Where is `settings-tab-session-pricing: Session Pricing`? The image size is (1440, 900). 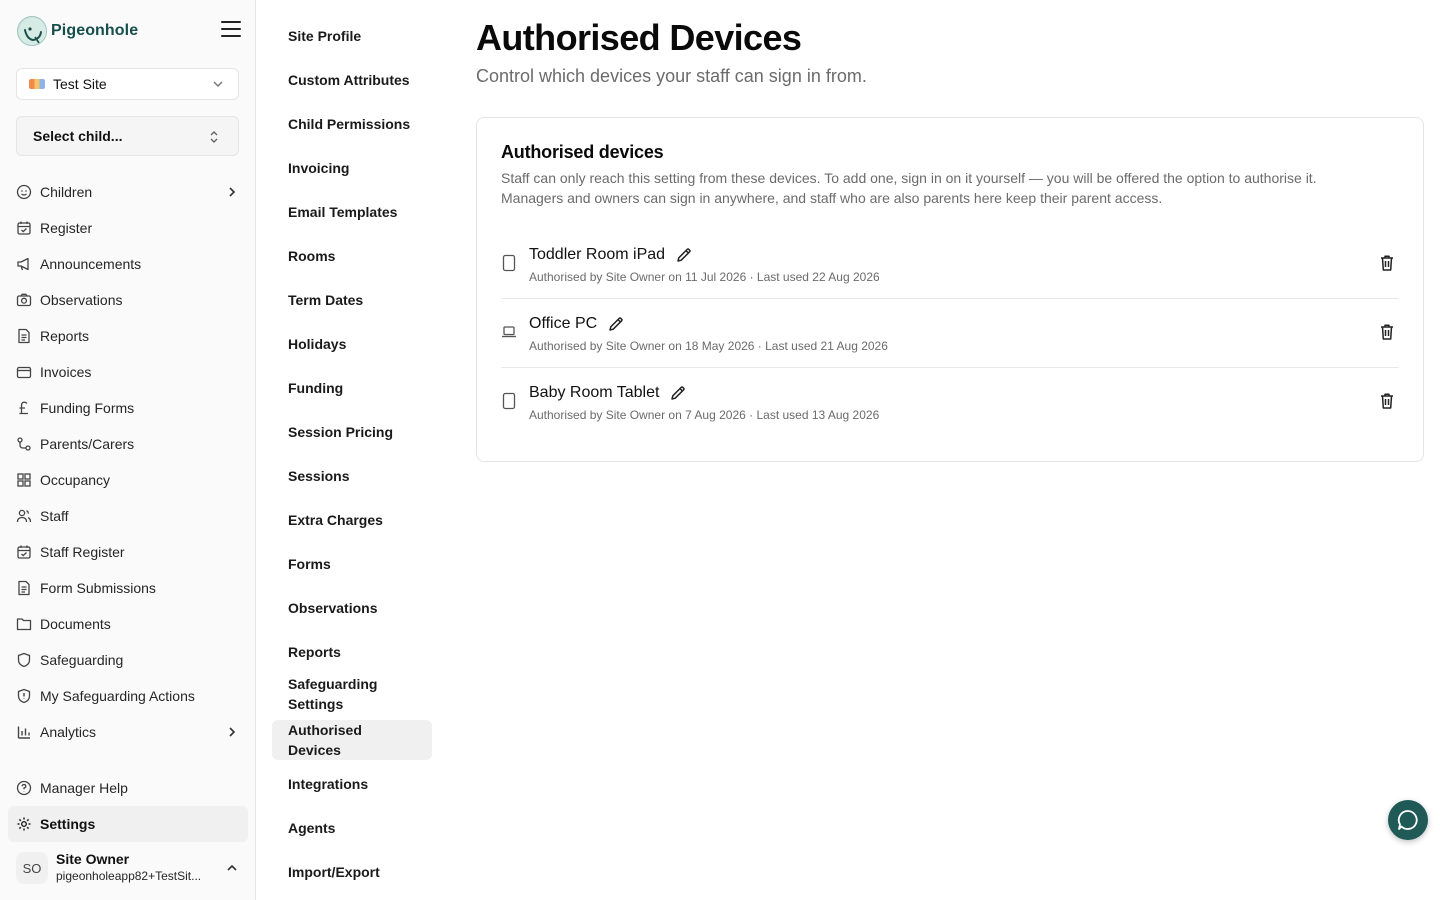
settings-tab-session-pricing: Session Pricing is located at coordinates (352, 432).